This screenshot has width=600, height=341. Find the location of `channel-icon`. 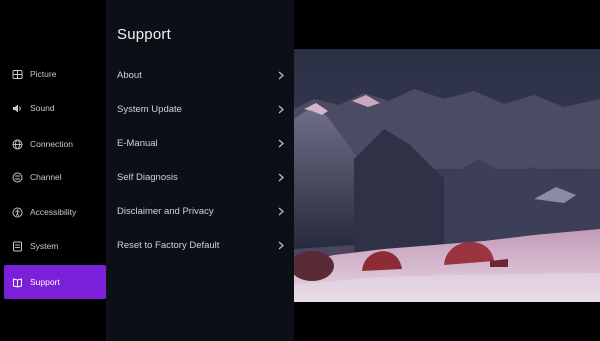

channel-icon is located at coordinates (17, 177).